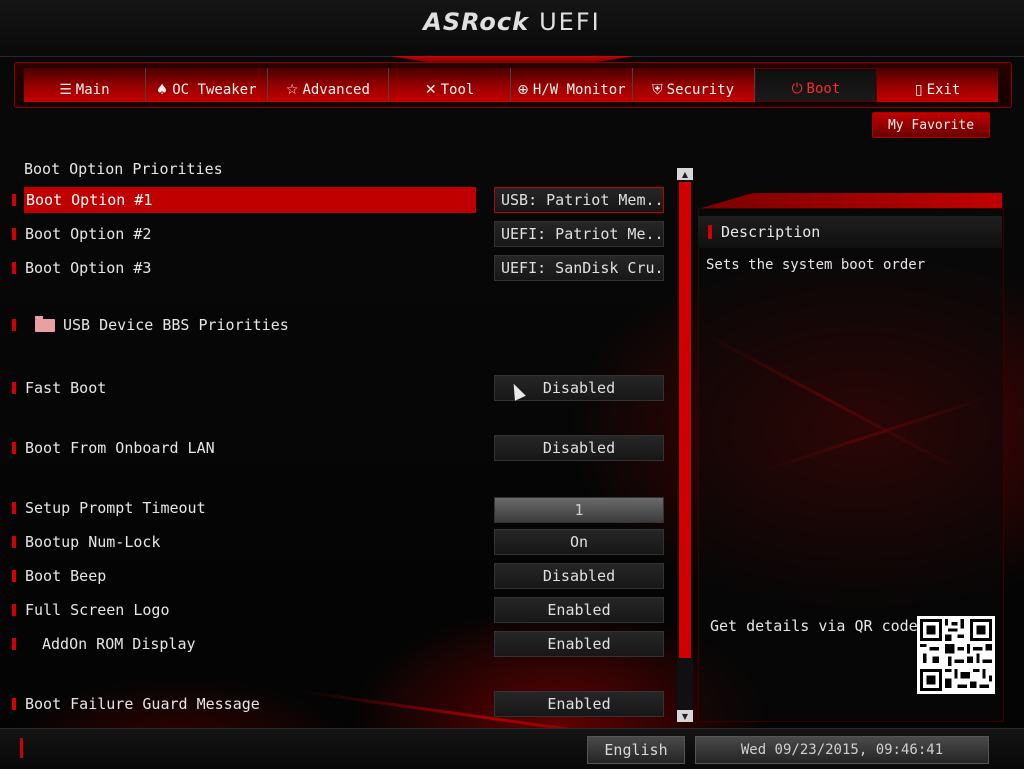  I want to click on tab-security: ⛨ Security, so click(693, 85).